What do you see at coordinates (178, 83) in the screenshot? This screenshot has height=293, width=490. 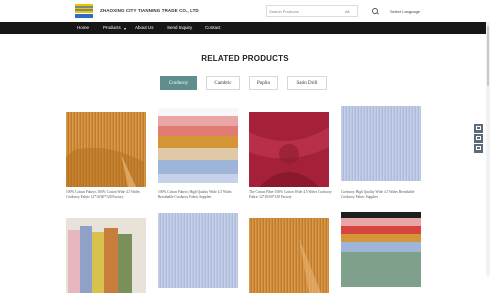 I see `tab-corduroy: Corduroy` at bounding box center [178, 83].